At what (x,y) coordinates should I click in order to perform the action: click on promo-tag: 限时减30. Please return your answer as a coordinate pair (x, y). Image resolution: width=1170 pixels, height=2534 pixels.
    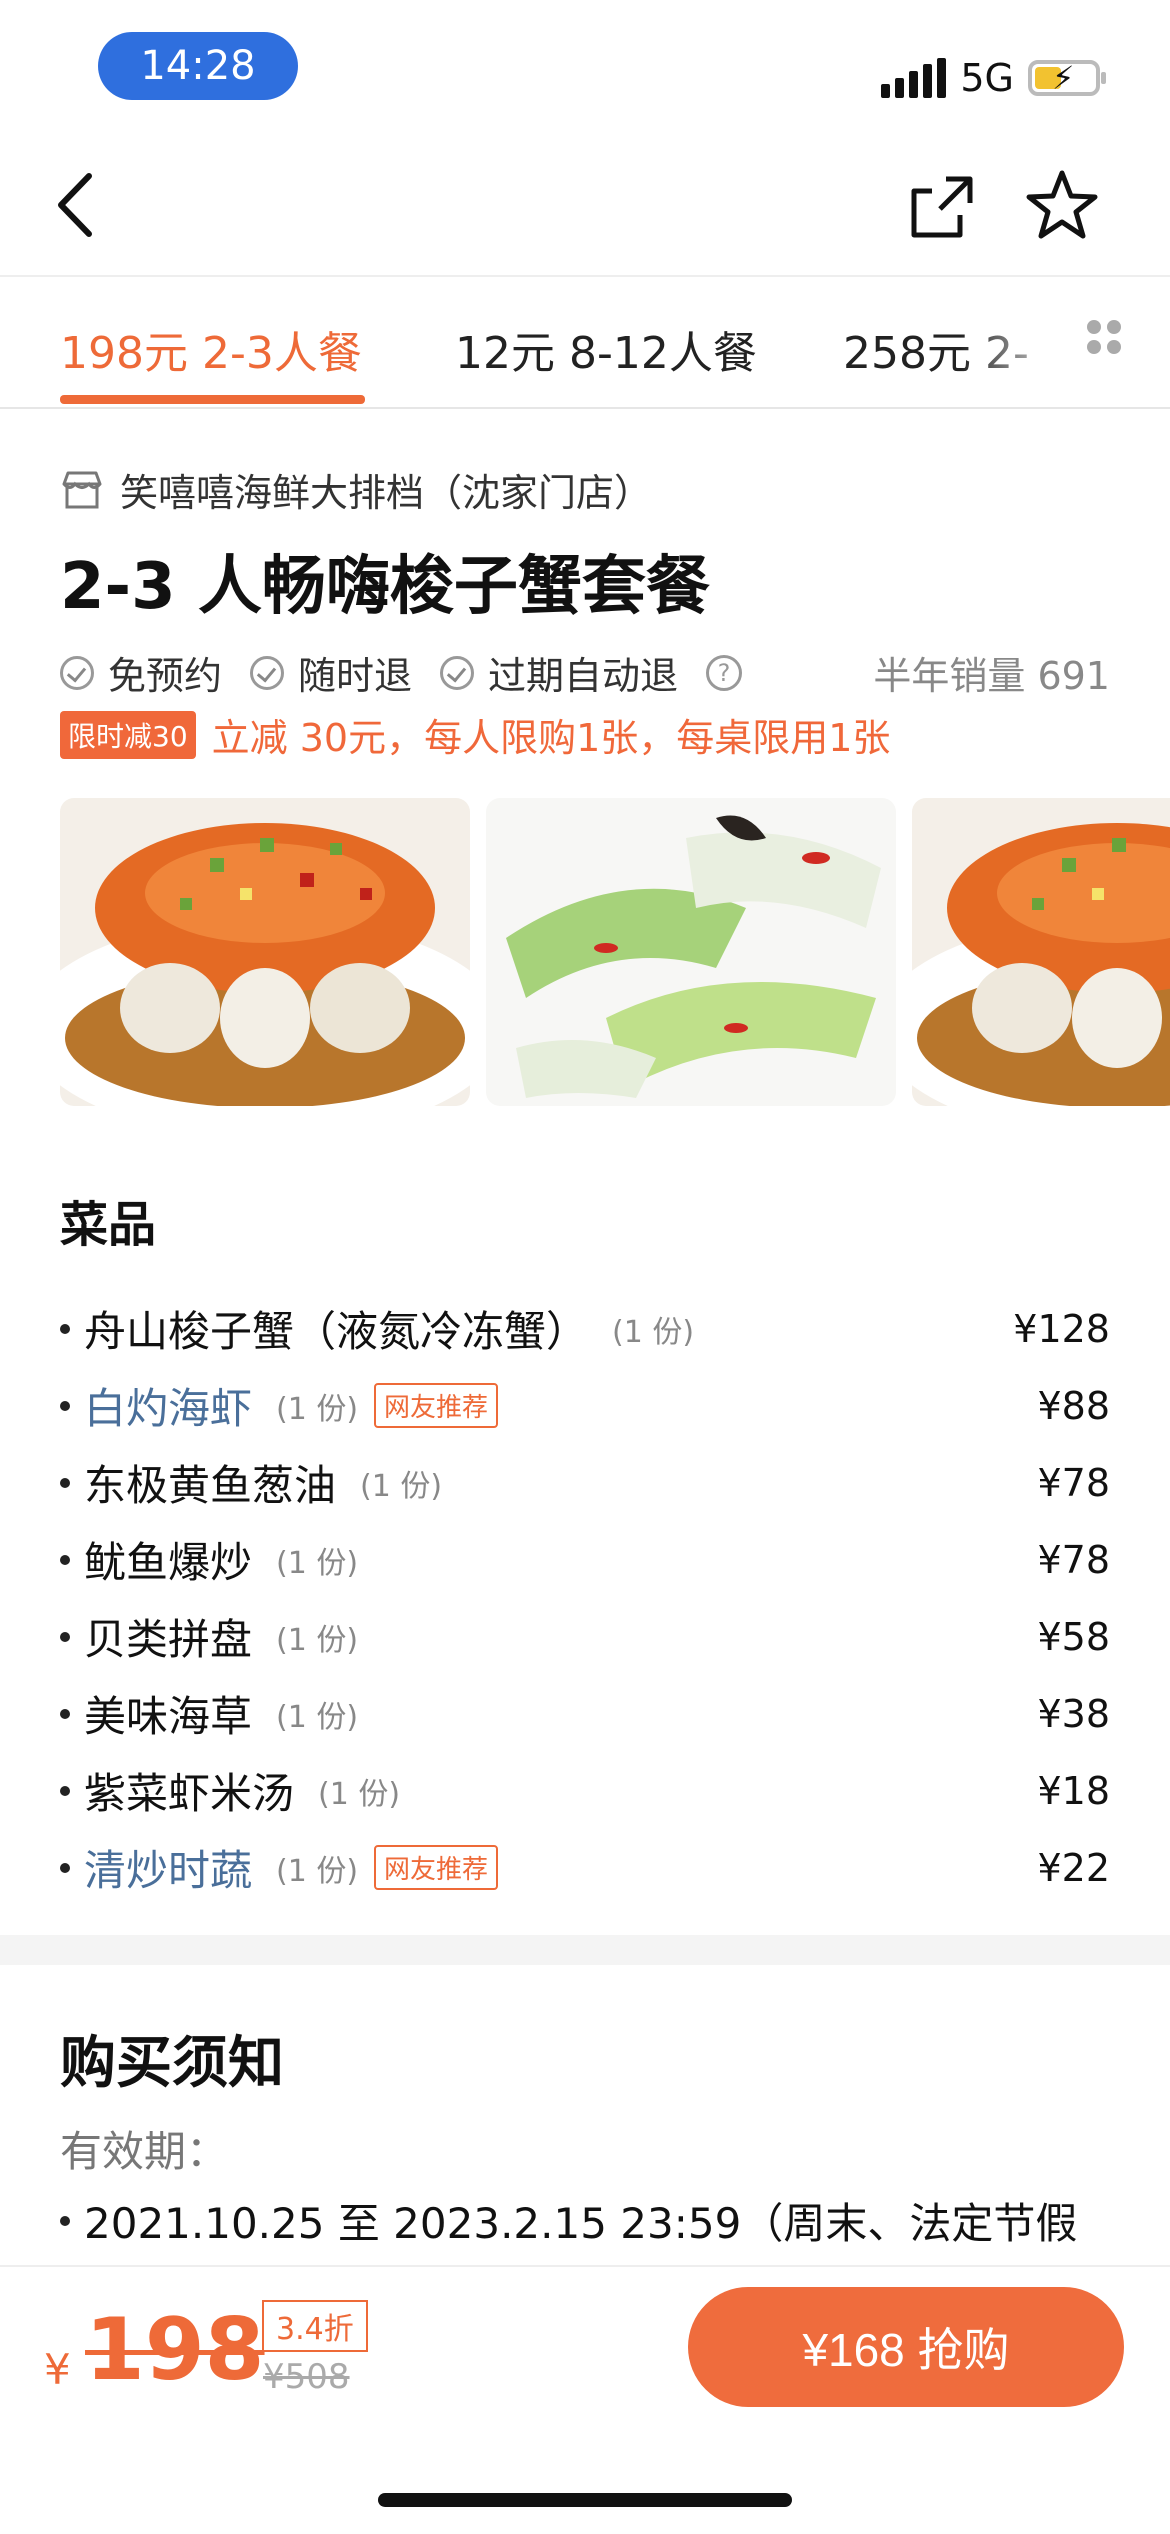
    Looking at the image, I should click on (128, 734).